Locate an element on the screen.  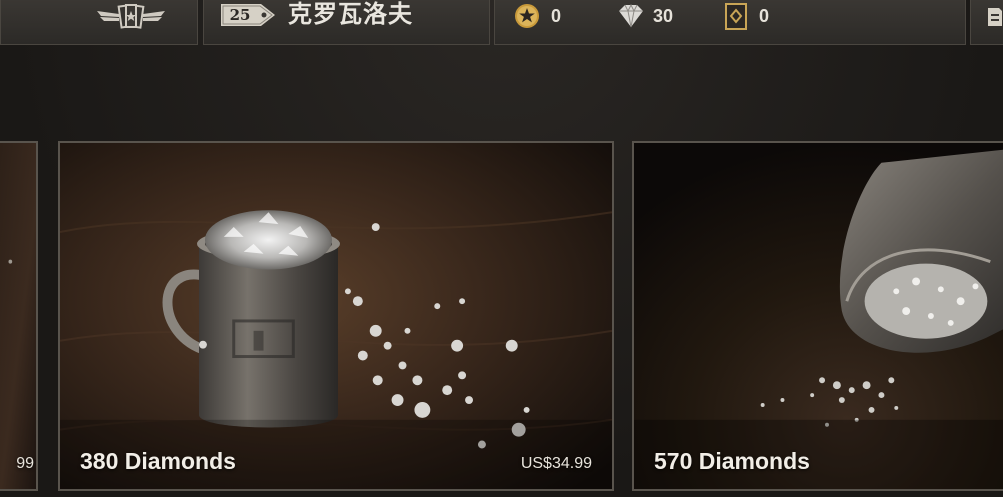
menu-icon is located at coordinates (994, 17).